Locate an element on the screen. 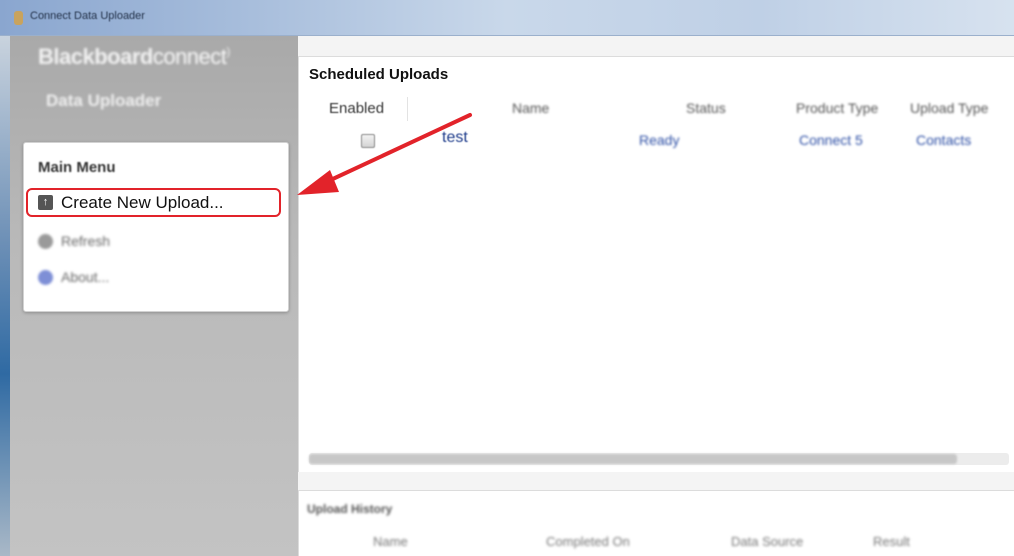 This screenshot has height=556, width=1014. history-column-result: Result is located at coordinates (891, 541).